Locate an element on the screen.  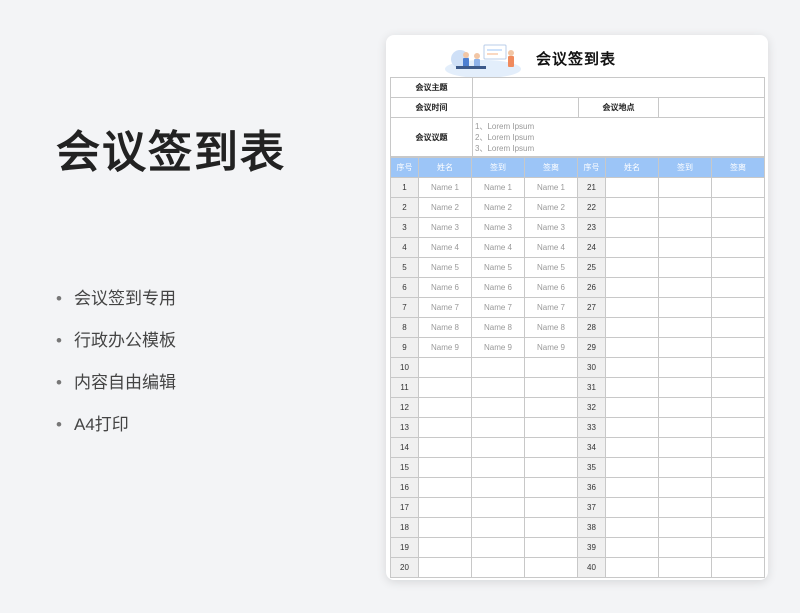
sign-in-cell: Name 8 is located at coordinates (498, 327).